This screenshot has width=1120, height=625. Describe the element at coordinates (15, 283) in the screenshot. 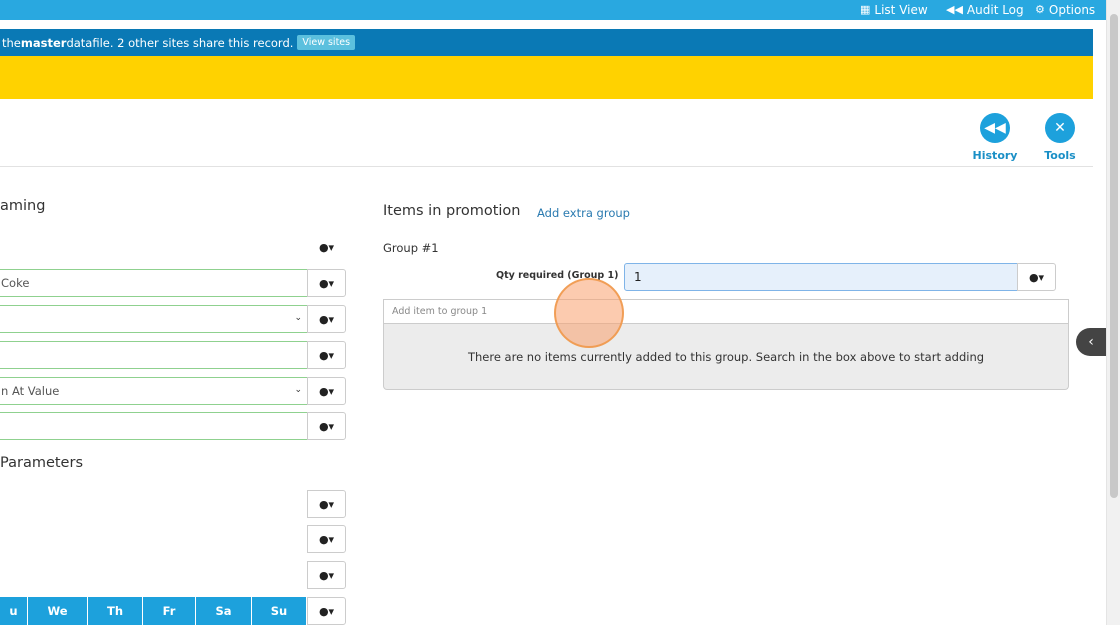

I see `name-field-value: Coke` at that location.